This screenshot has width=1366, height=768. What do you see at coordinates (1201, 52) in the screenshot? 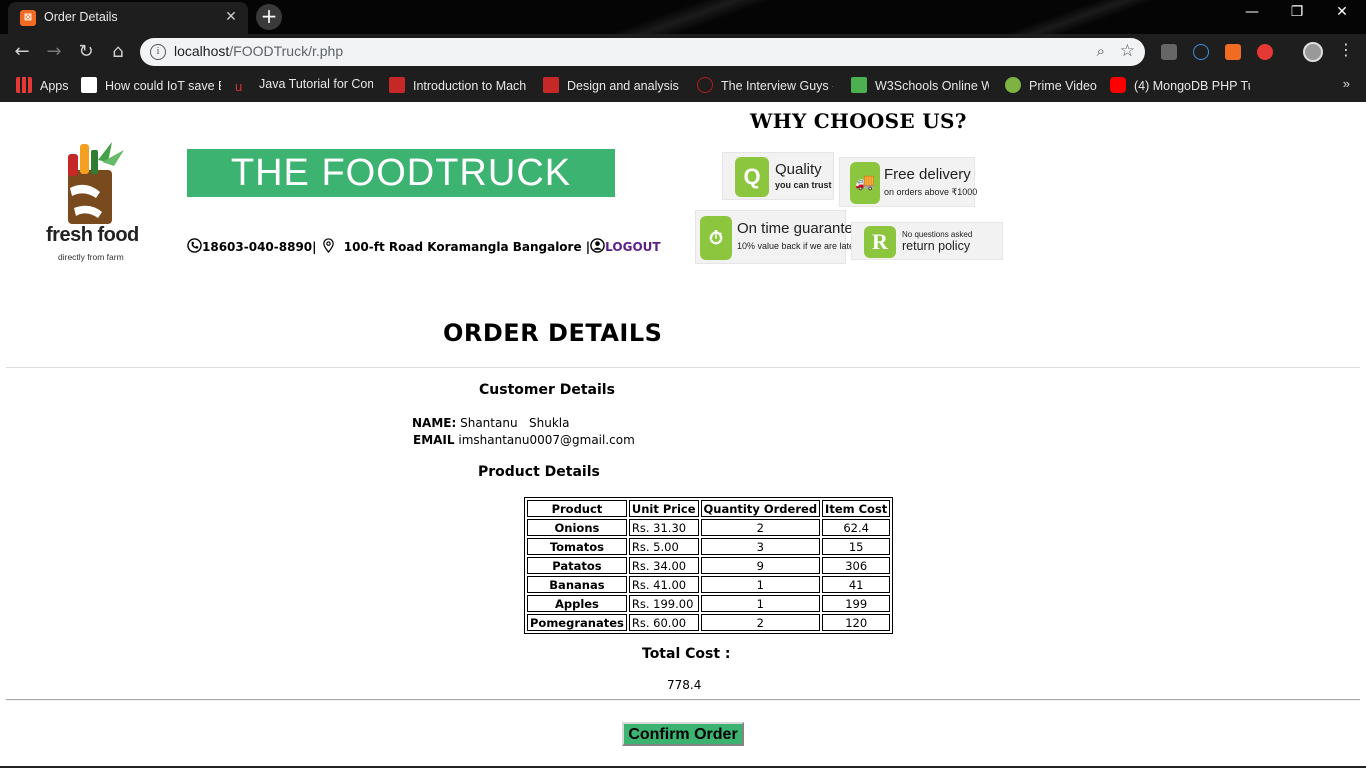
I see `extension-wifi-icon` at bounding box center [1201, 52].